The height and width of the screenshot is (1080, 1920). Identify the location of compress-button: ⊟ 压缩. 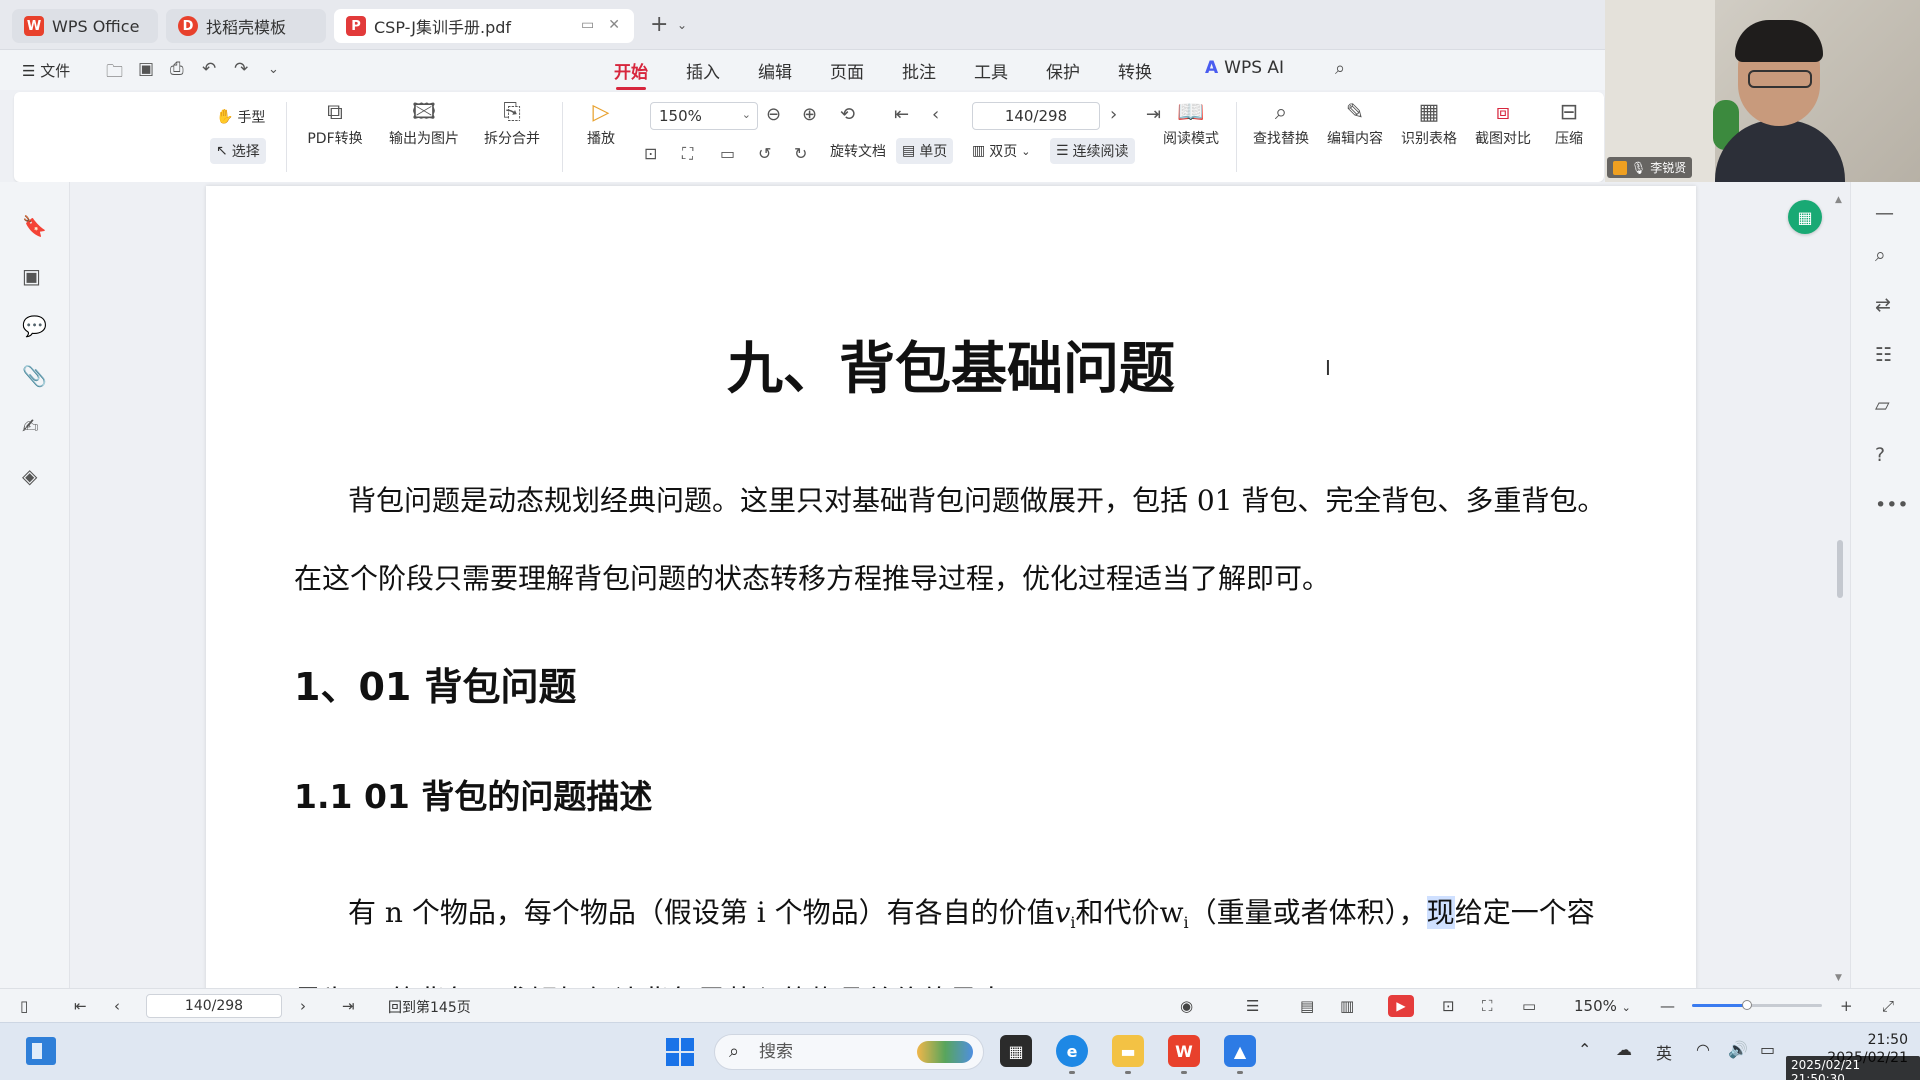
(1569, 123).